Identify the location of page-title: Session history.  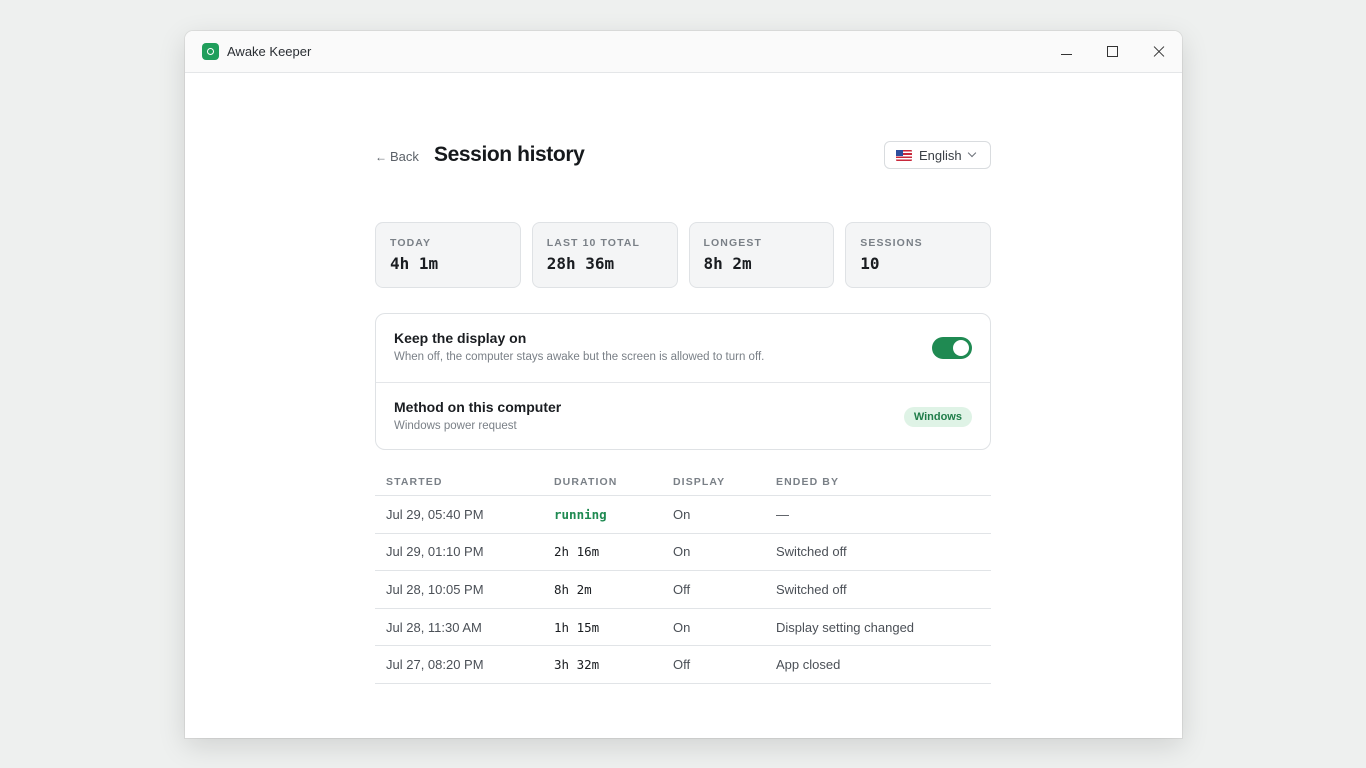
(509, 154).